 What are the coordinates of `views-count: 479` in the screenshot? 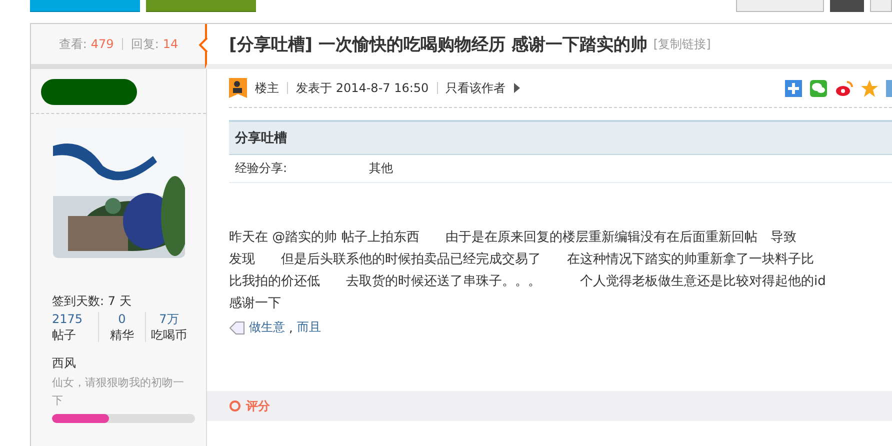 It's located at (102, 44).